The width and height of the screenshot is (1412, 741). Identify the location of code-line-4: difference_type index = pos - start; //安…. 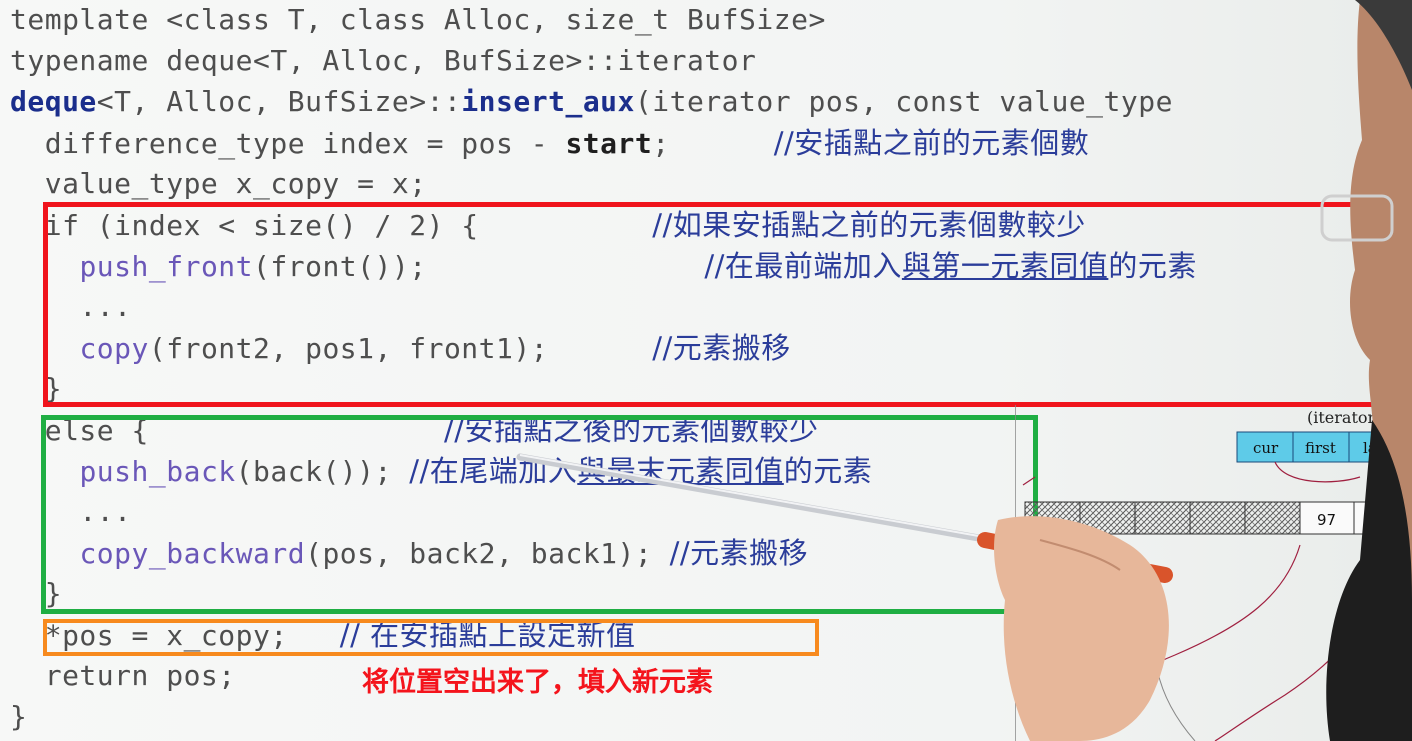
(549, 143).